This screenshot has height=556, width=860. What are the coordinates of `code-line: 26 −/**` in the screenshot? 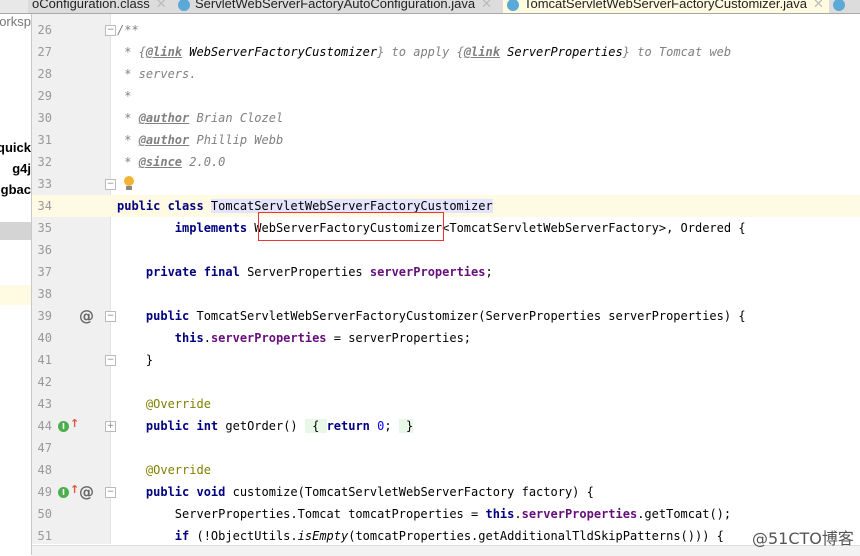 It's located at (446, 30).